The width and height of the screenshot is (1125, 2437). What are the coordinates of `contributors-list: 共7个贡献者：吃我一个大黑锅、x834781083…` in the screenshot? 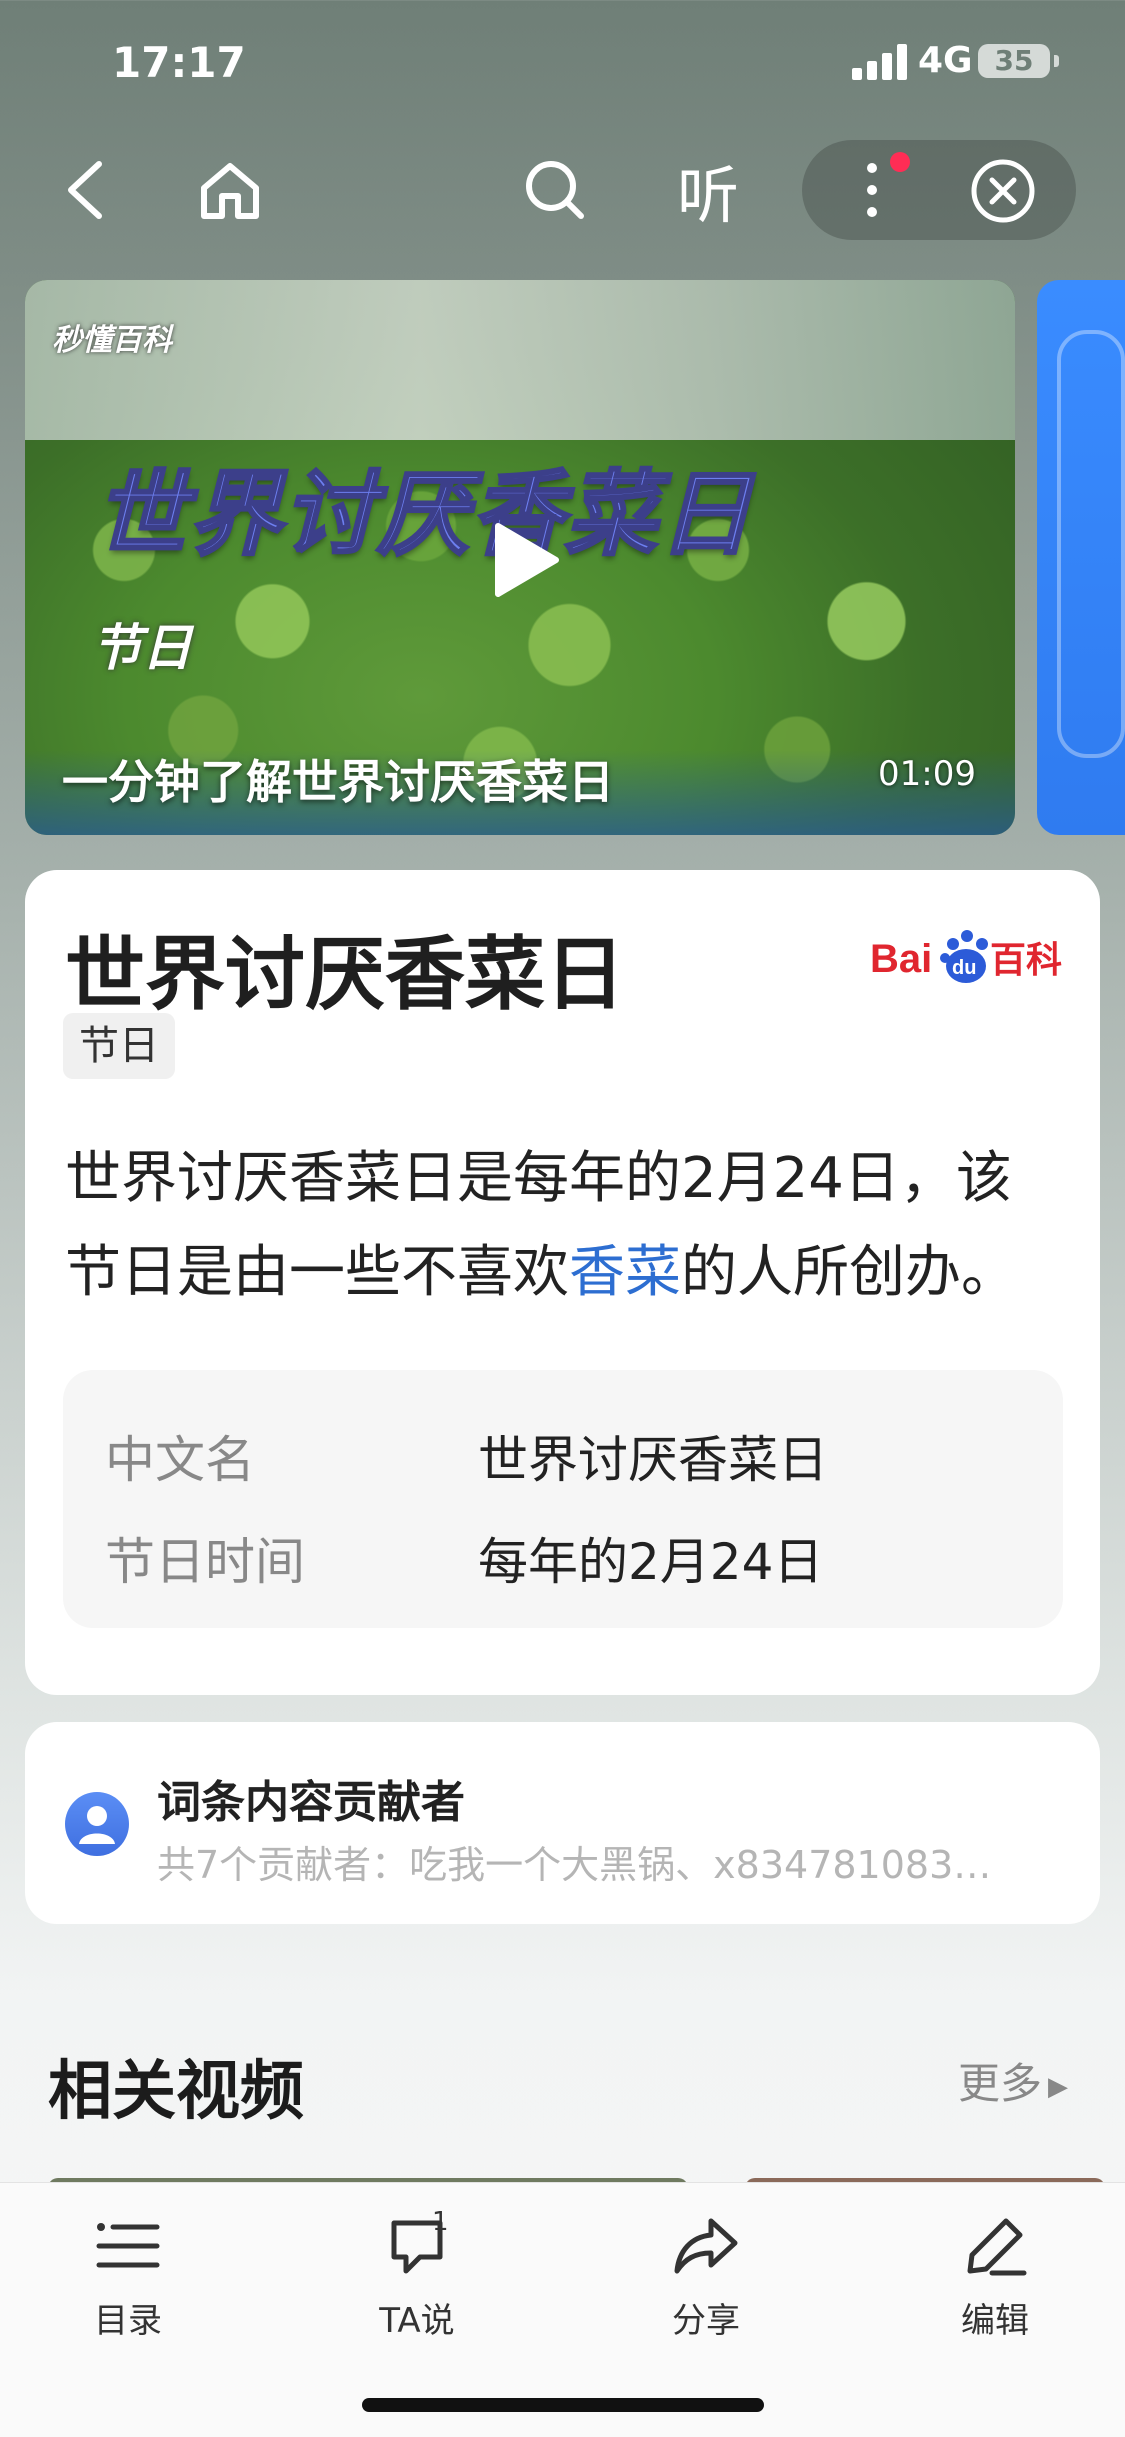 It's located at (574, 1865).